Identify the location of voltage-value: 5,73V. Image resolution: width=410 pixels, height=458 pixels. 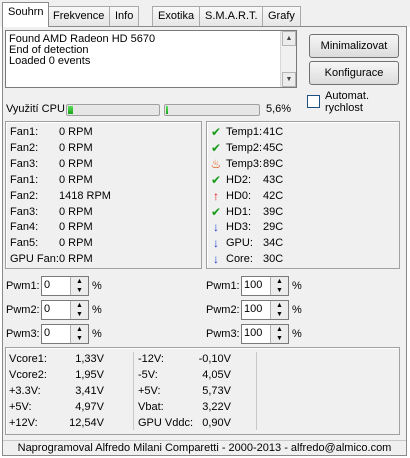
(216, 391).